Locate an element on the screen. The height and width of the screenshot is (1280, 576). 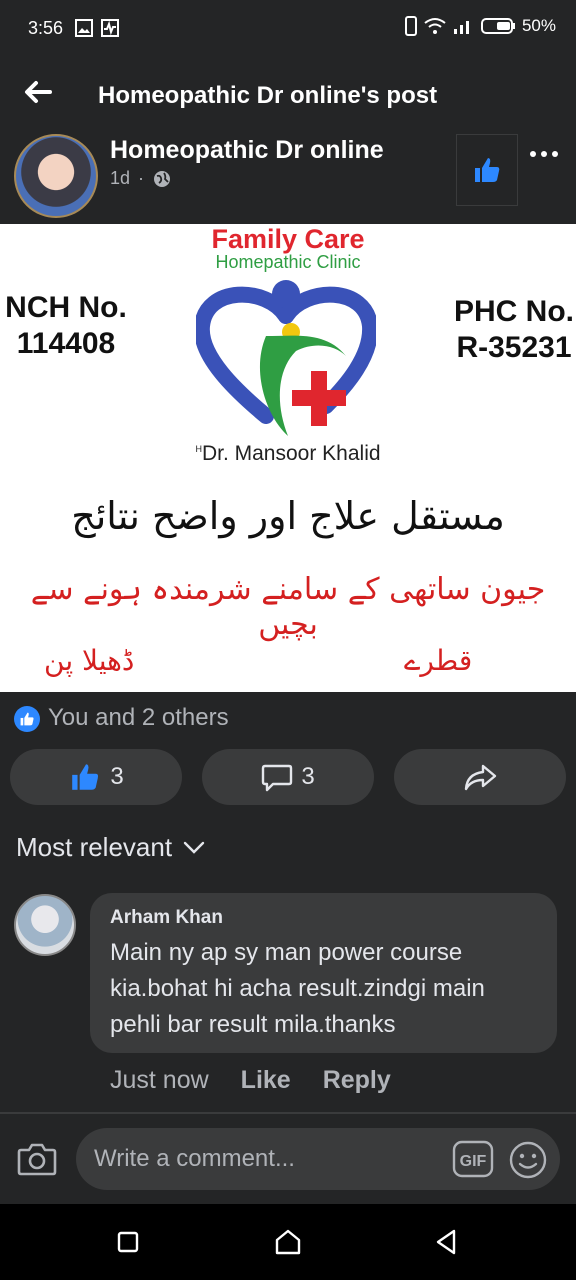
doctor-name: Dr. Mansoor Khalid is located at coordinates (291, 453).